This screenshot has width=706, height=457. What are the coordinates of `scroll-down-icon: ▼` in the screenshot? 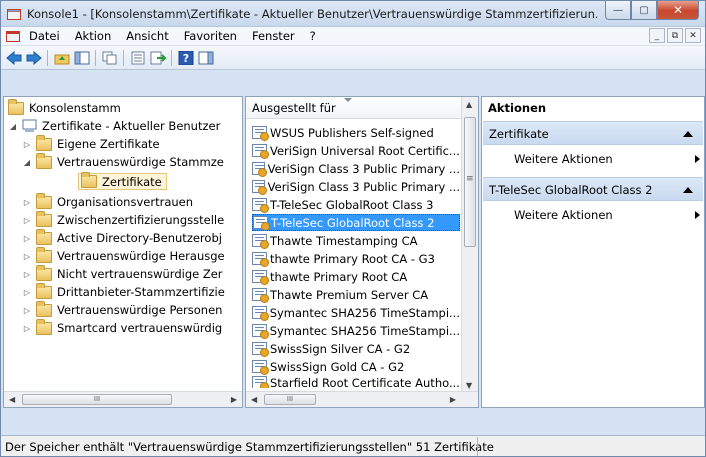 It's located at (469, 385).